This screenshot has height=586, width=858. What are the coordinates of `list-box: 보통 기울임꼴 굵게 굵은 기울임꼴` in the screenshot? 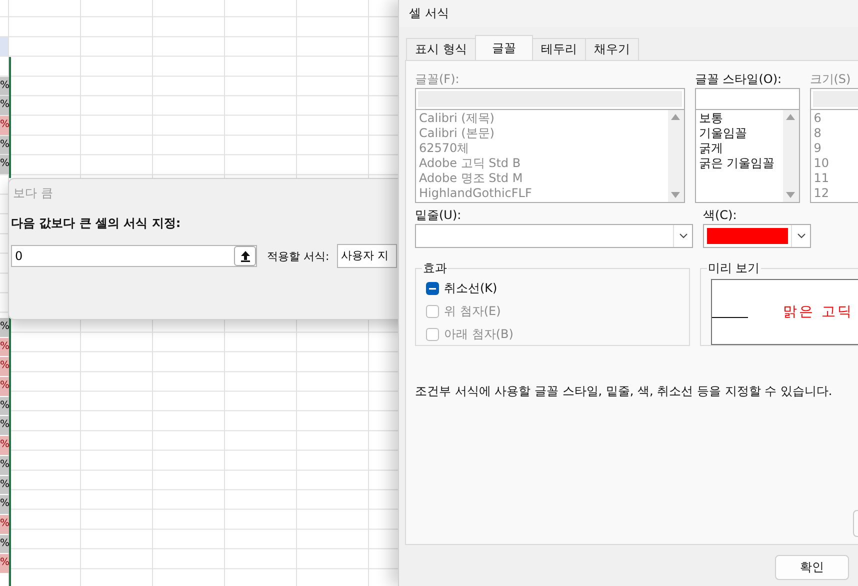 It's located at (747, 156).